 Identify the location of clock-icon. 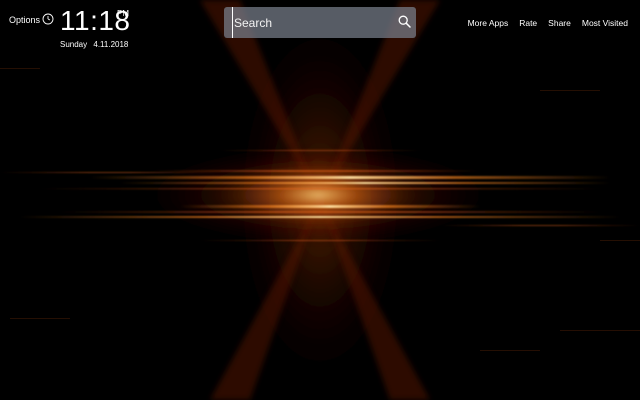
(48, 19).